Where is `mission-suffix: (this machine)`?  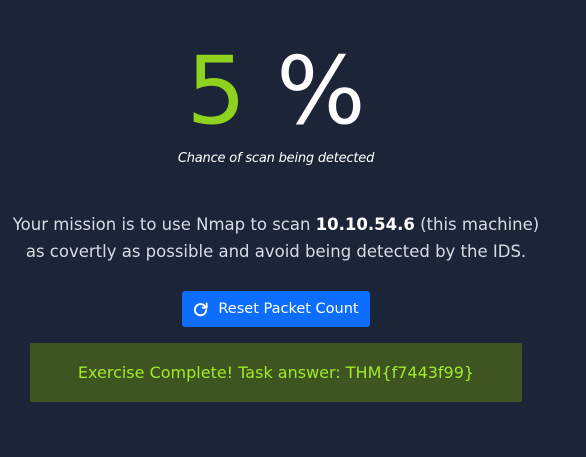 mission-suffix: (this machine) is located at coordinates (477, 224).